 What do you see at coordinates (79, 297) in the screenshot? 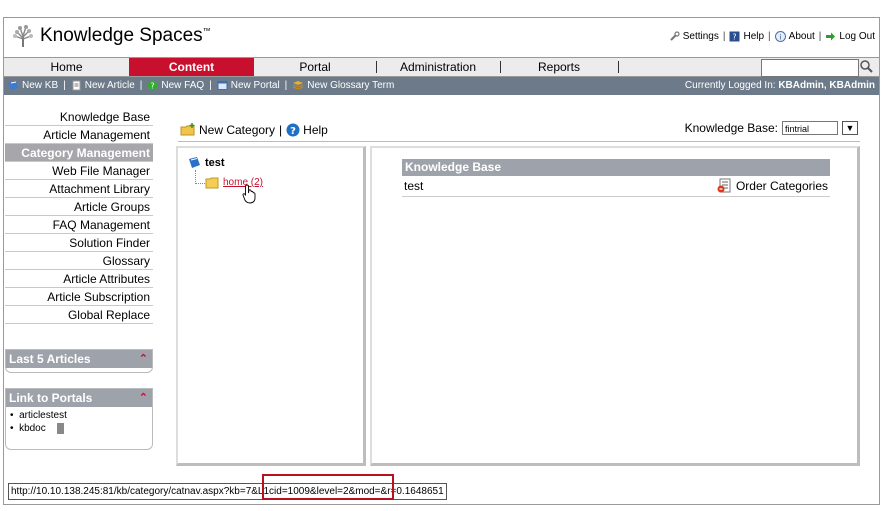
I see `sidebar-item-article-subscription: Article Subscription` at bounding box center [79, 297].